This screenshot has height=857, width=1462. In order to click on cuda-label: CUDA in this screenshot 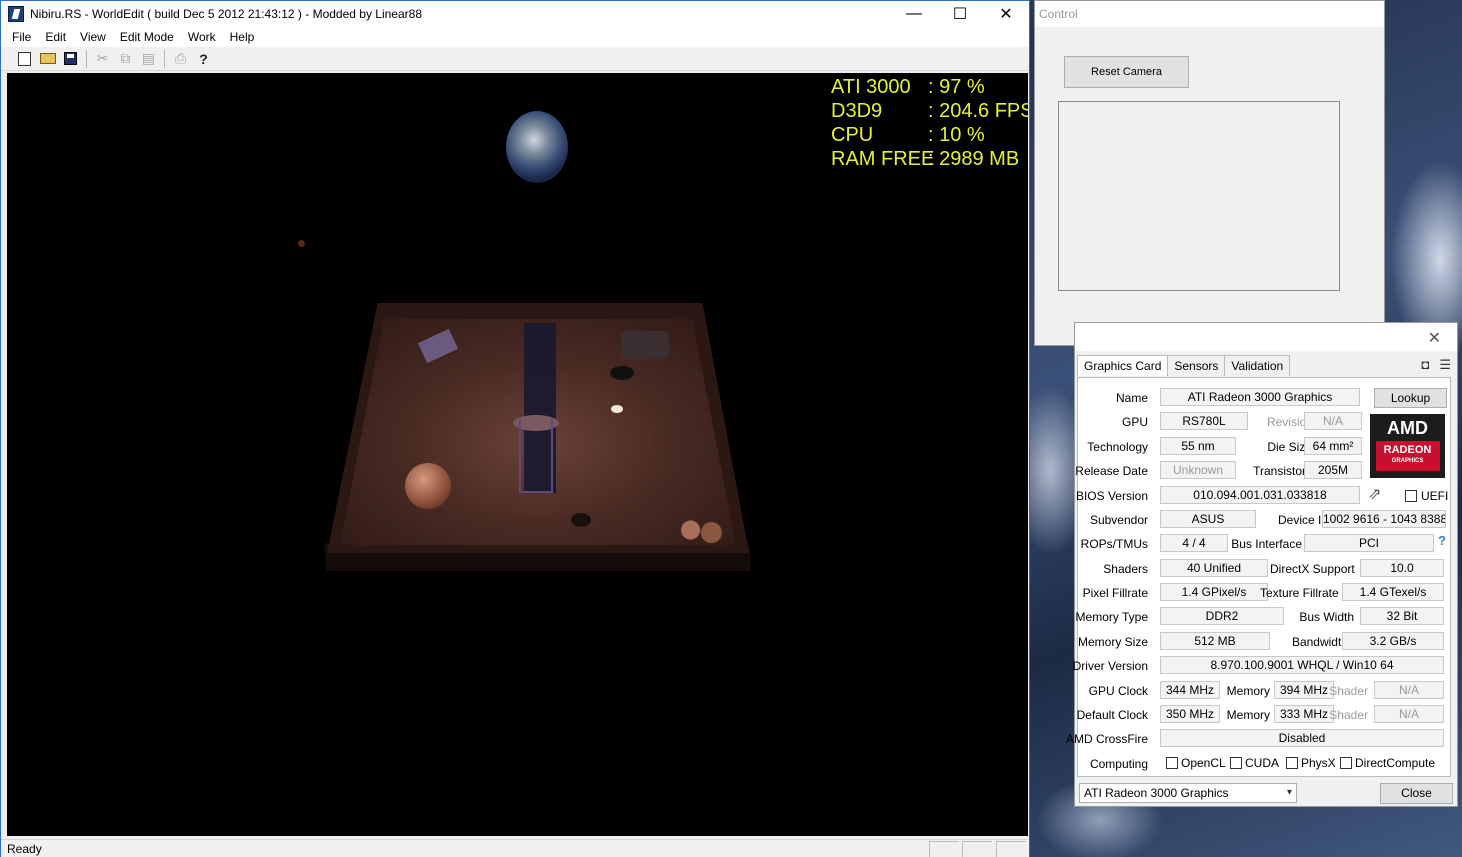, I will do `click(1262, 763)`.